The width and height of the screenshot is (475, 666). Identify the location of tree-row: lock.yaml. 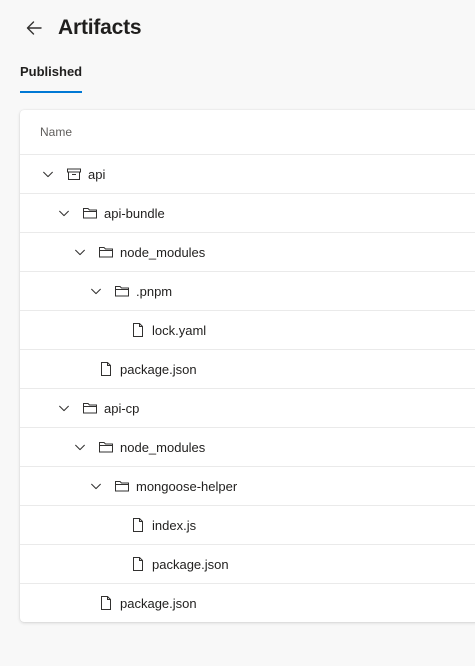
(247, 330).